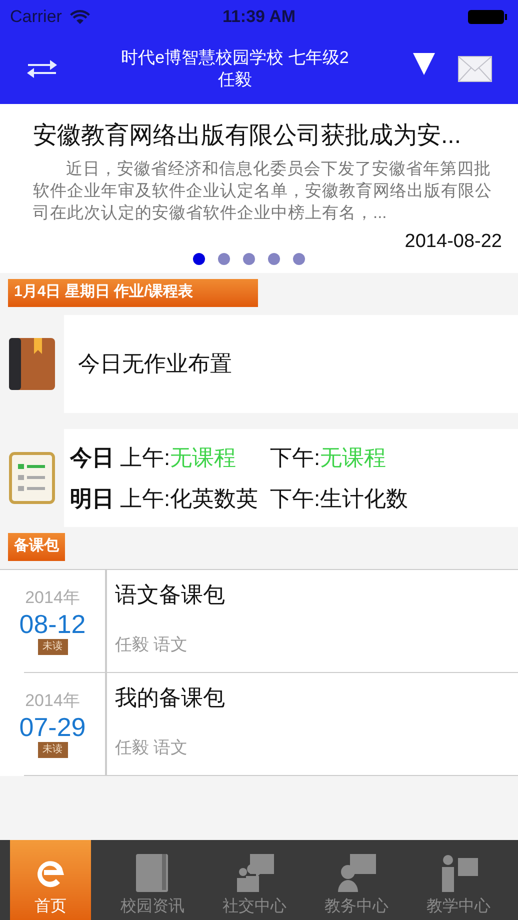 Image resolution: width=518 pixels, height=920 pixels. Describe the element at coordinates (50, 880) in the screenshot. I see `tab-item: 首页` at that location.